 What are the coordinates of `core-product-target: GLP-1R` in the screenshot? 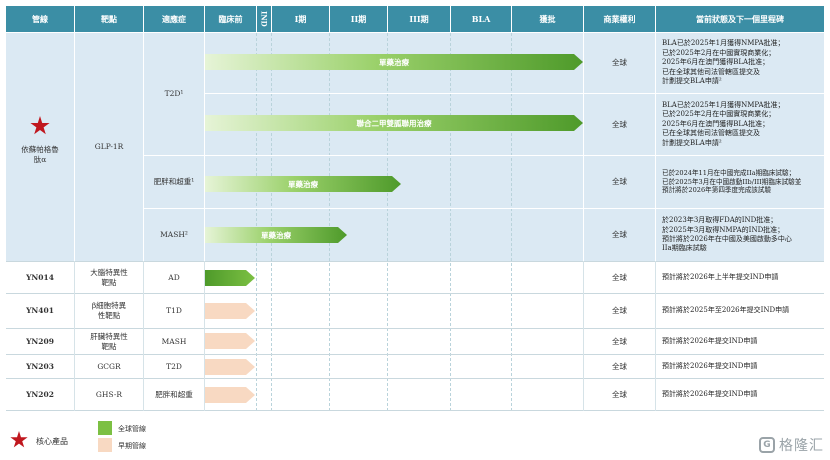 It's located at (109, 147).